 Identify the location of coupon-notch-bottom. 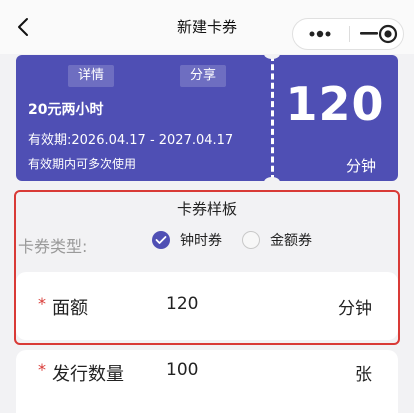
(272, 179).